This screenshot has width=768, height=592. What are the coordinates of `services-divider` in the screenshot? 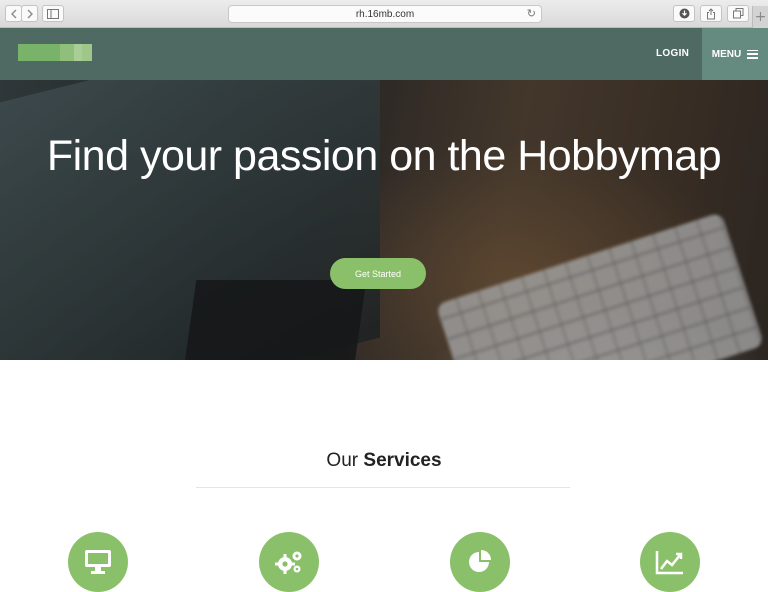 It's located at (383, 487).